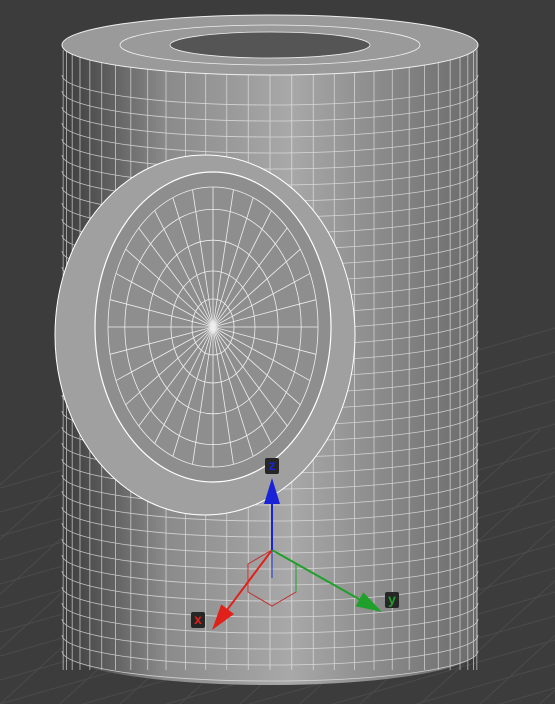  What do you see at coordinates (272, 578) in the screenshot?
I see `gizmo-box-drawing` at bounding box center [272, 578].